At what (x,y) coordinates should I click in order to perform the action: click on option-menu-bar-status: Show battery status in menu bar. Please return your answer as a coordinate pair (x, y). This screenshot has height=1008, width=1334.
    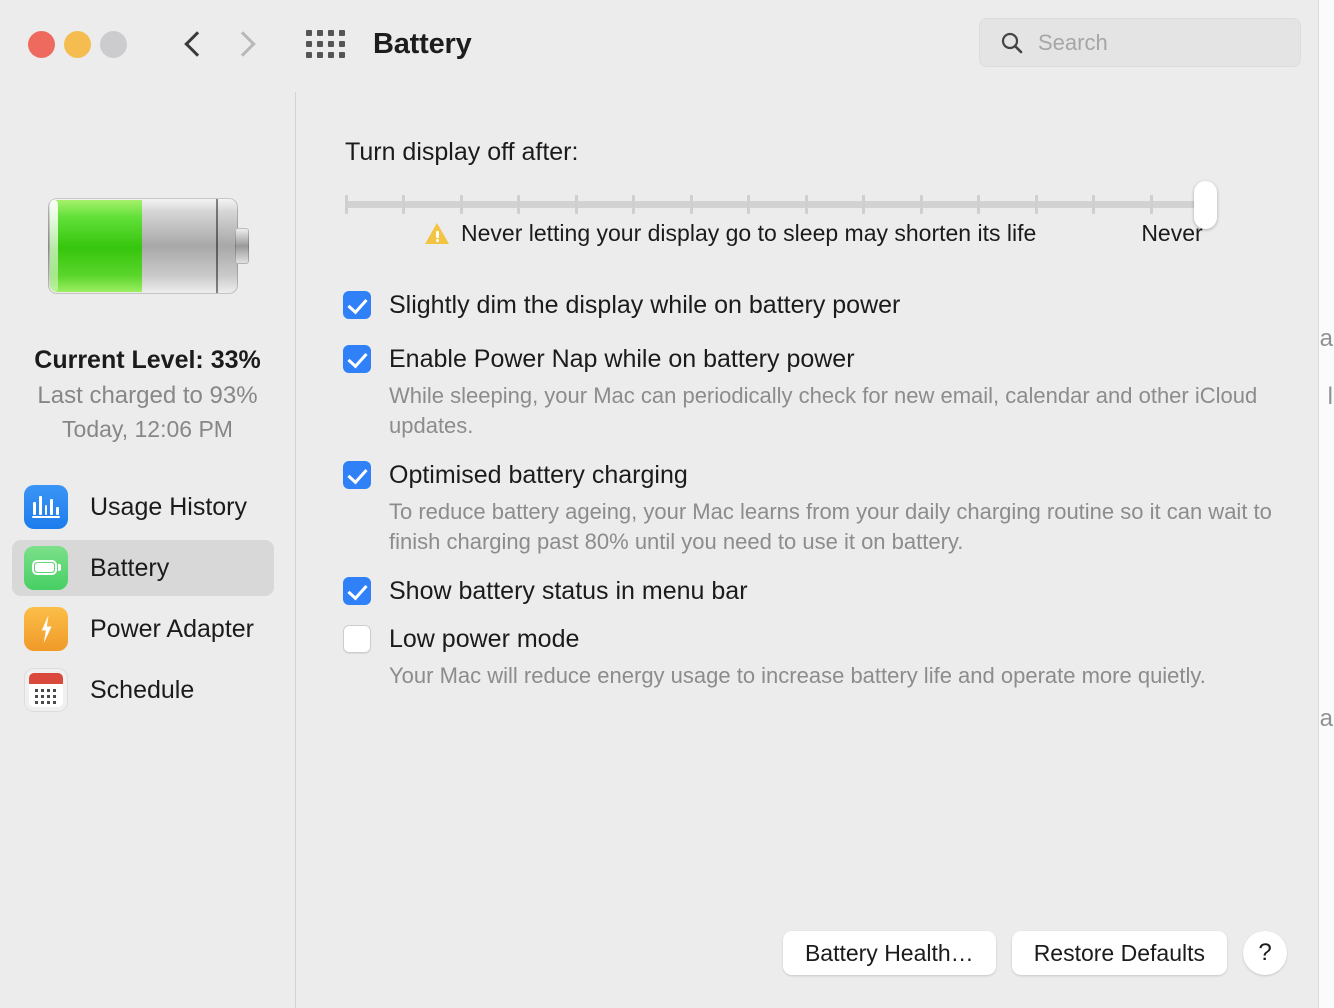
    Looking at the image, I should click on (813, 591).